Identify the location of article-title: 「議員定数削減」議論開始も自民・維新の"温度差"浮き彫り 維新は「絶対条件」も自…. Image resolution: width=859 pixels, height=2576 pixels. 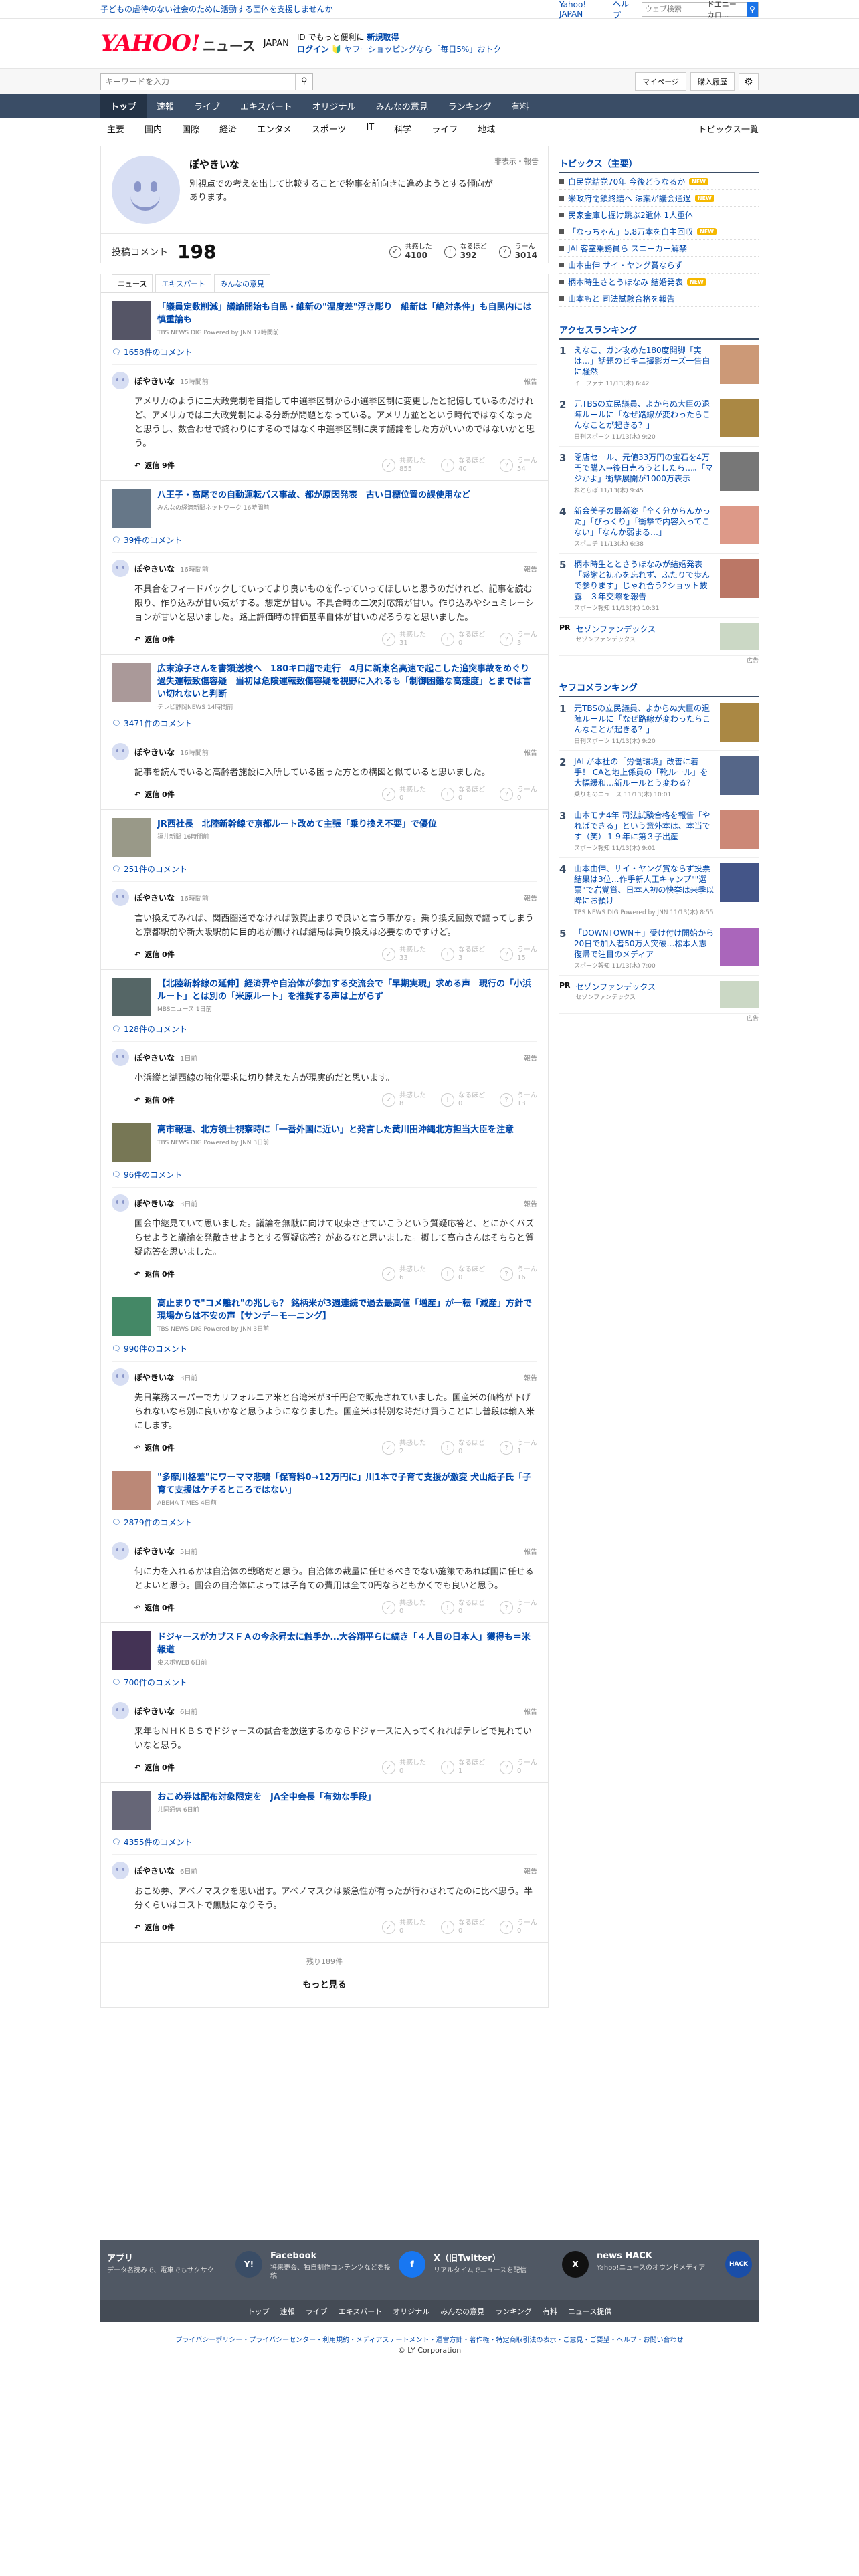
(347, 314).